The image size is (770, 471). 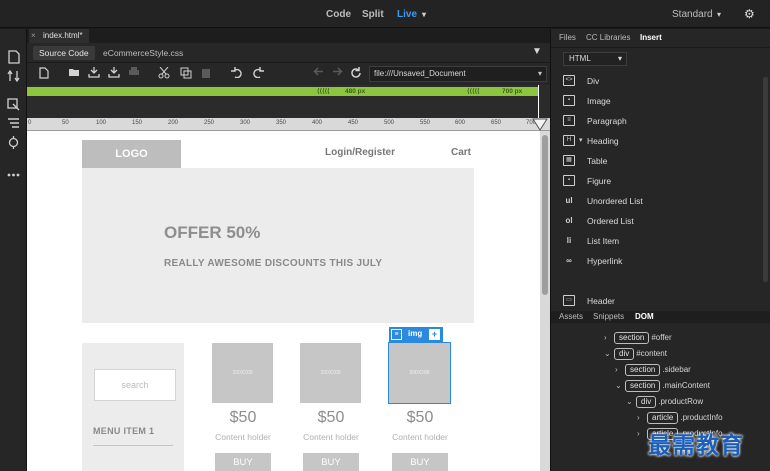 What do you see at coordinates (114, 74) in the screenshot?
I see `save-all-icon` at bounding box center [114, 74].